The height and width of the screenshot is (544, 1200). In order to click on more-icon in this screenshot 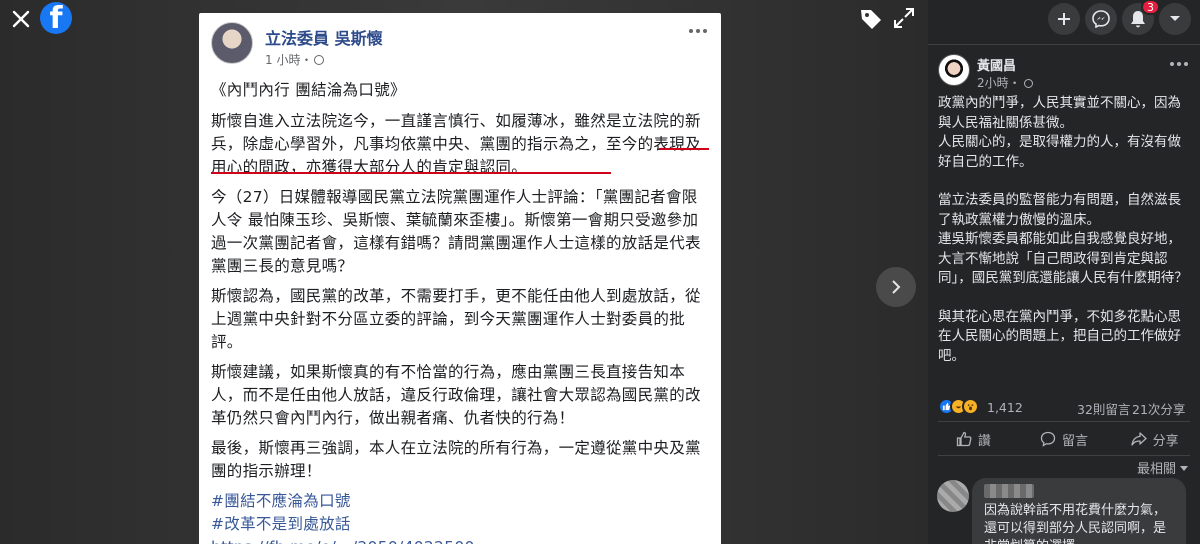, I will do `click(698, 31)`.